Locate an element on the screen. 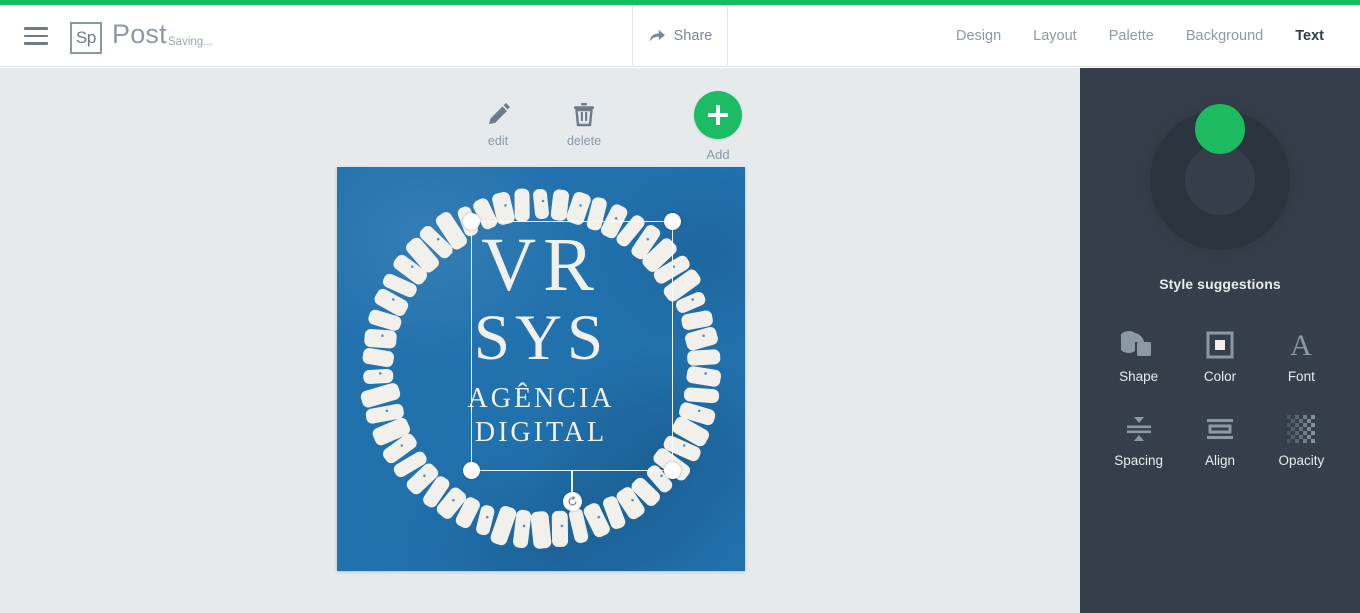  tool-font-label: Font is located at coordinates (1301, 376).